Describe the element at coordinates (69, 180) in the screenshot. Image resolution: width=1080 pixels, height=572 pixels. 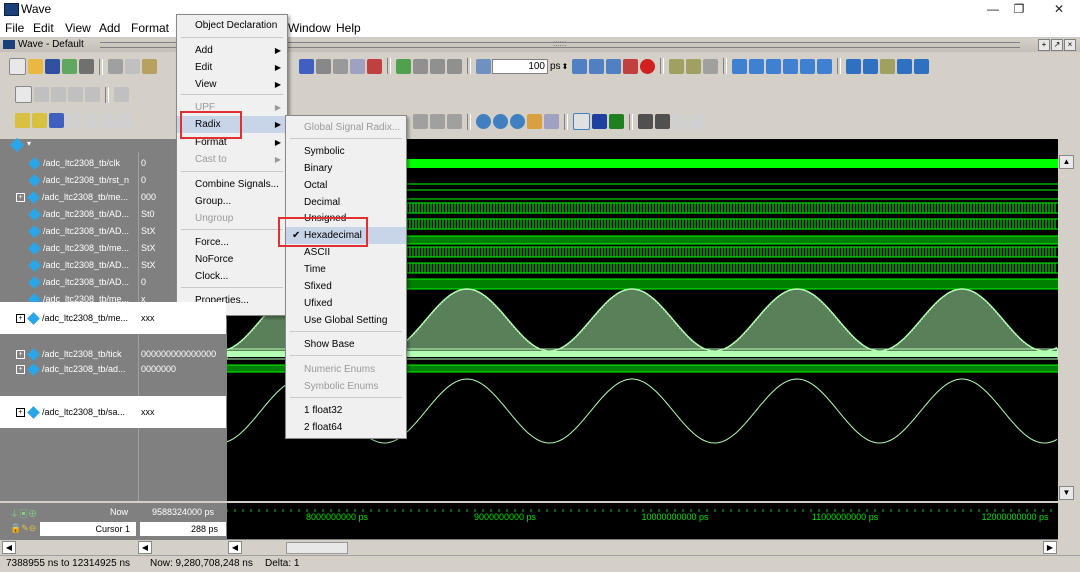
I see `signal-row: /adc_ltc2308_tb/rst_n` at that location.